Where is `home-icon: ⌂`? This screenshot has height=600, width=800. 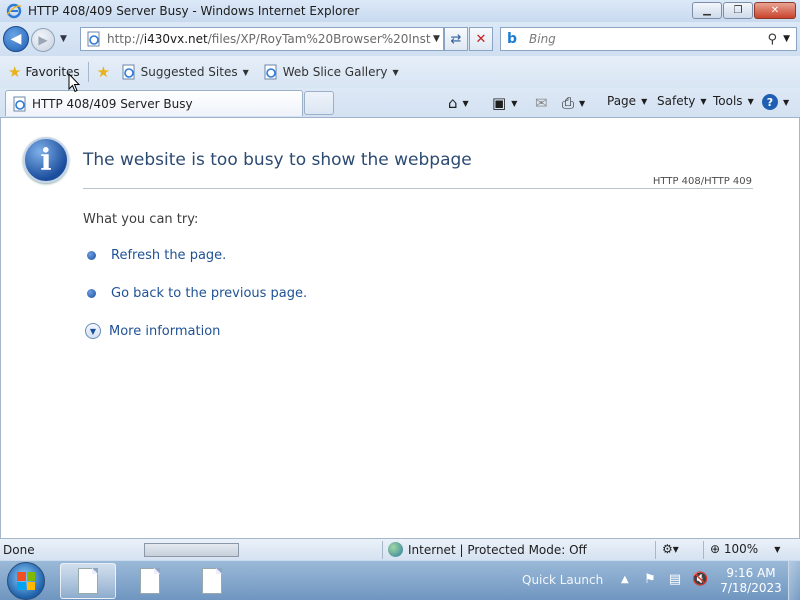 home-icon: ⌂ is located at coordinates (453, 103).